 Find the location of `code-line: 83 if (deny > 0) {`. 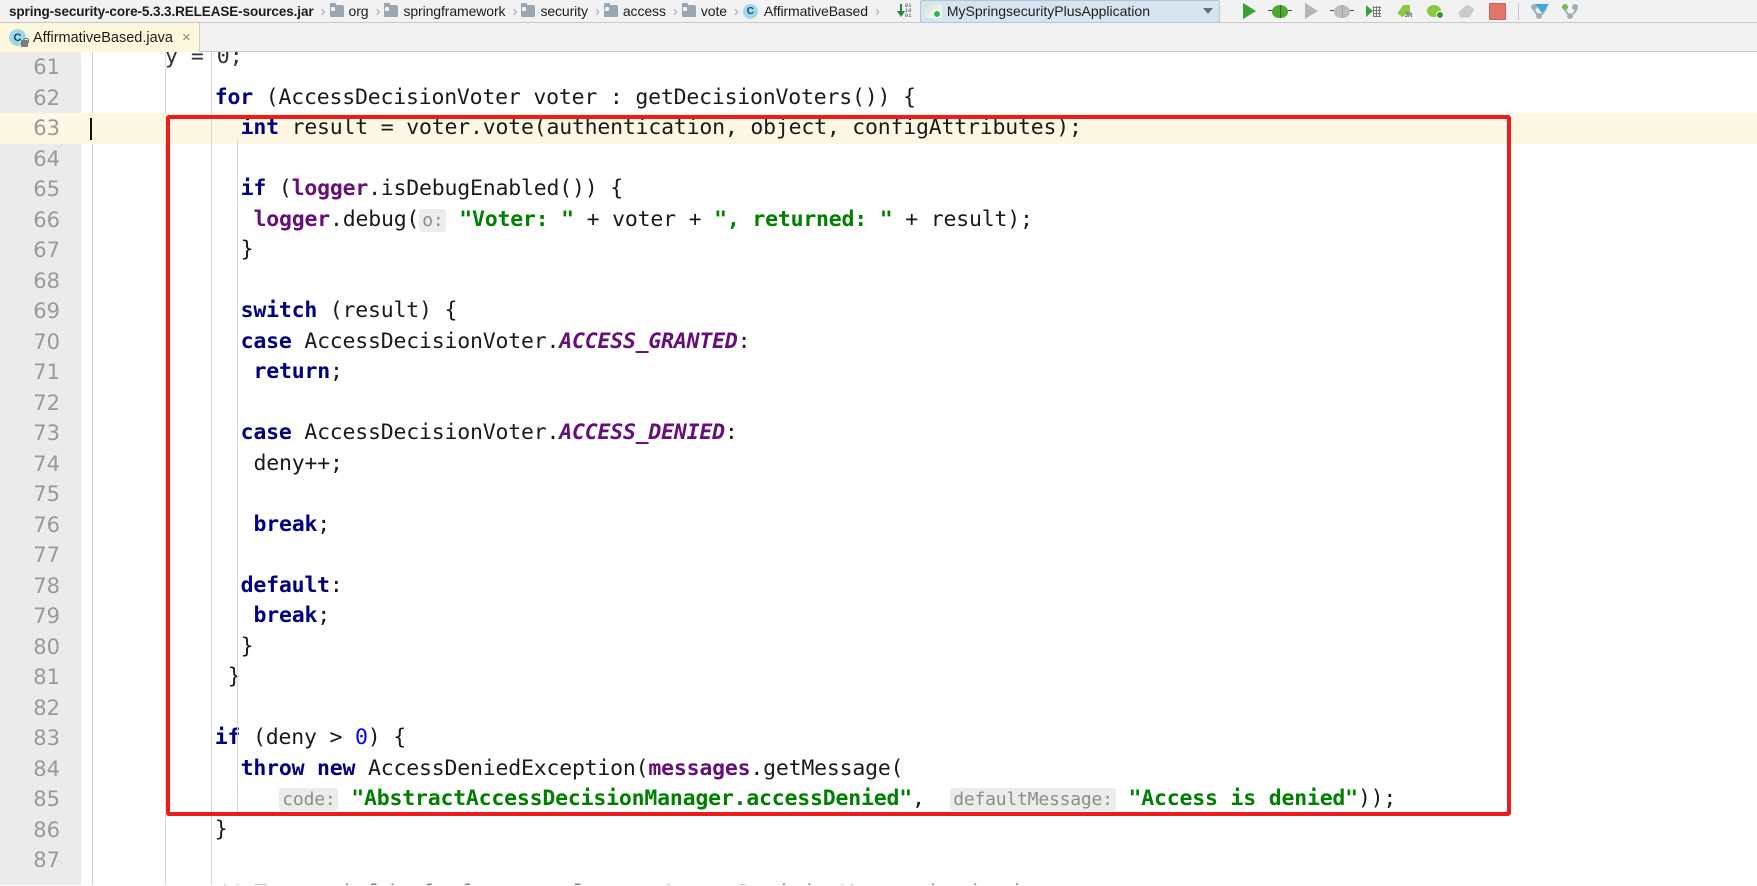

code-line: 83 if (deny > 0) { is located at coordinates (878, 738).